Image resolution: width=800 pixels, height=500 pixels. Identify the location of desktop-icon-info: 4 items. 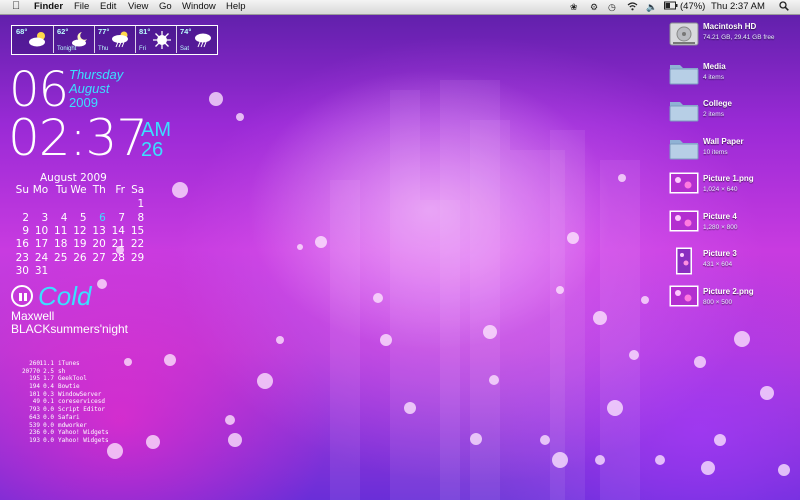
(713, 77).